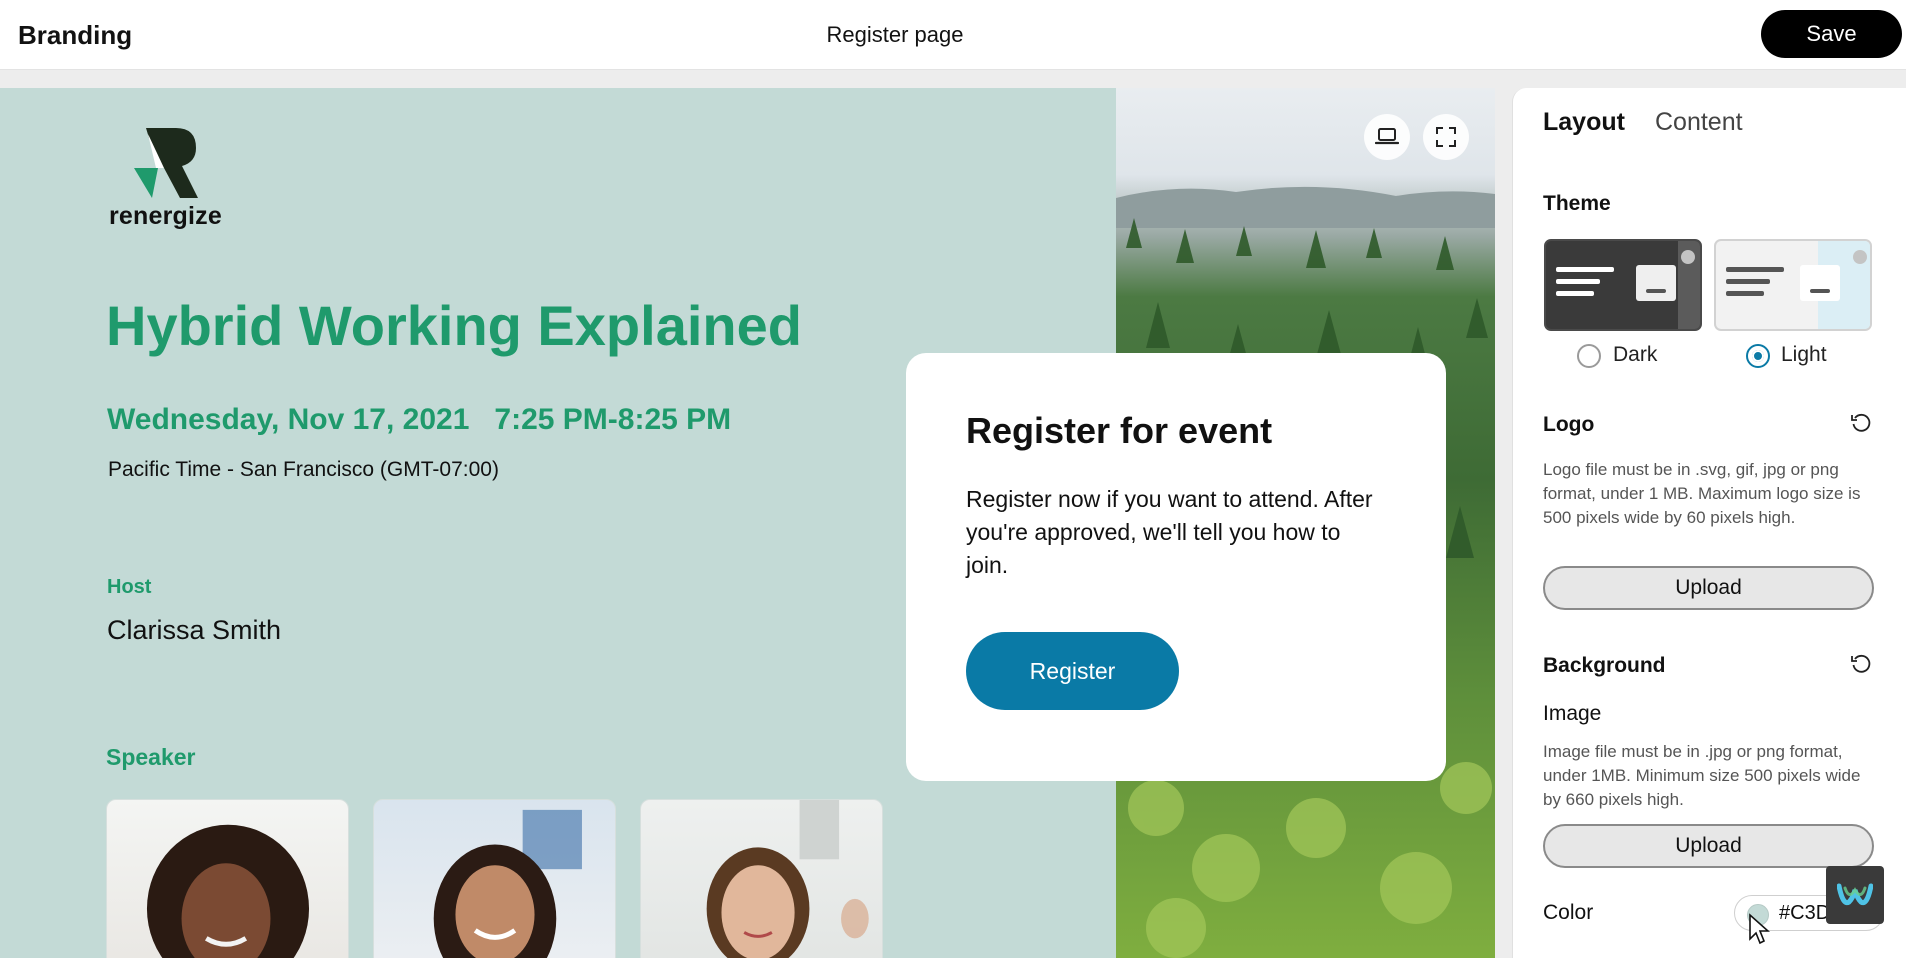 The height and width of the screenshot is (958, 1906). What do you see at coordinates (1572, 713) in the screenshot?
I see `background-image-label: Image` at bounding box center [1572, 713].